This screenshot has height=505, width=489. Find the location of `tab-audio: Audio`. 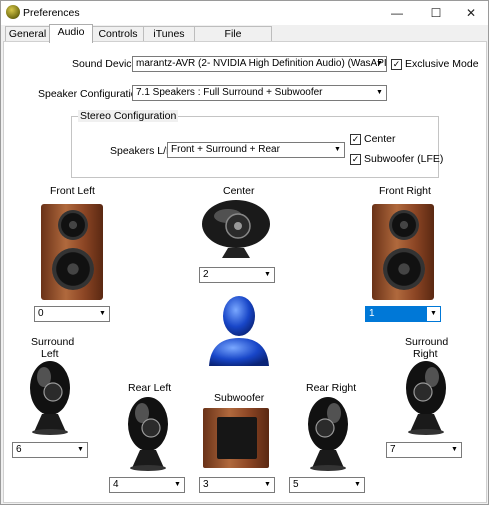

tab-audio: Audio is located at coordinates (71, 33).